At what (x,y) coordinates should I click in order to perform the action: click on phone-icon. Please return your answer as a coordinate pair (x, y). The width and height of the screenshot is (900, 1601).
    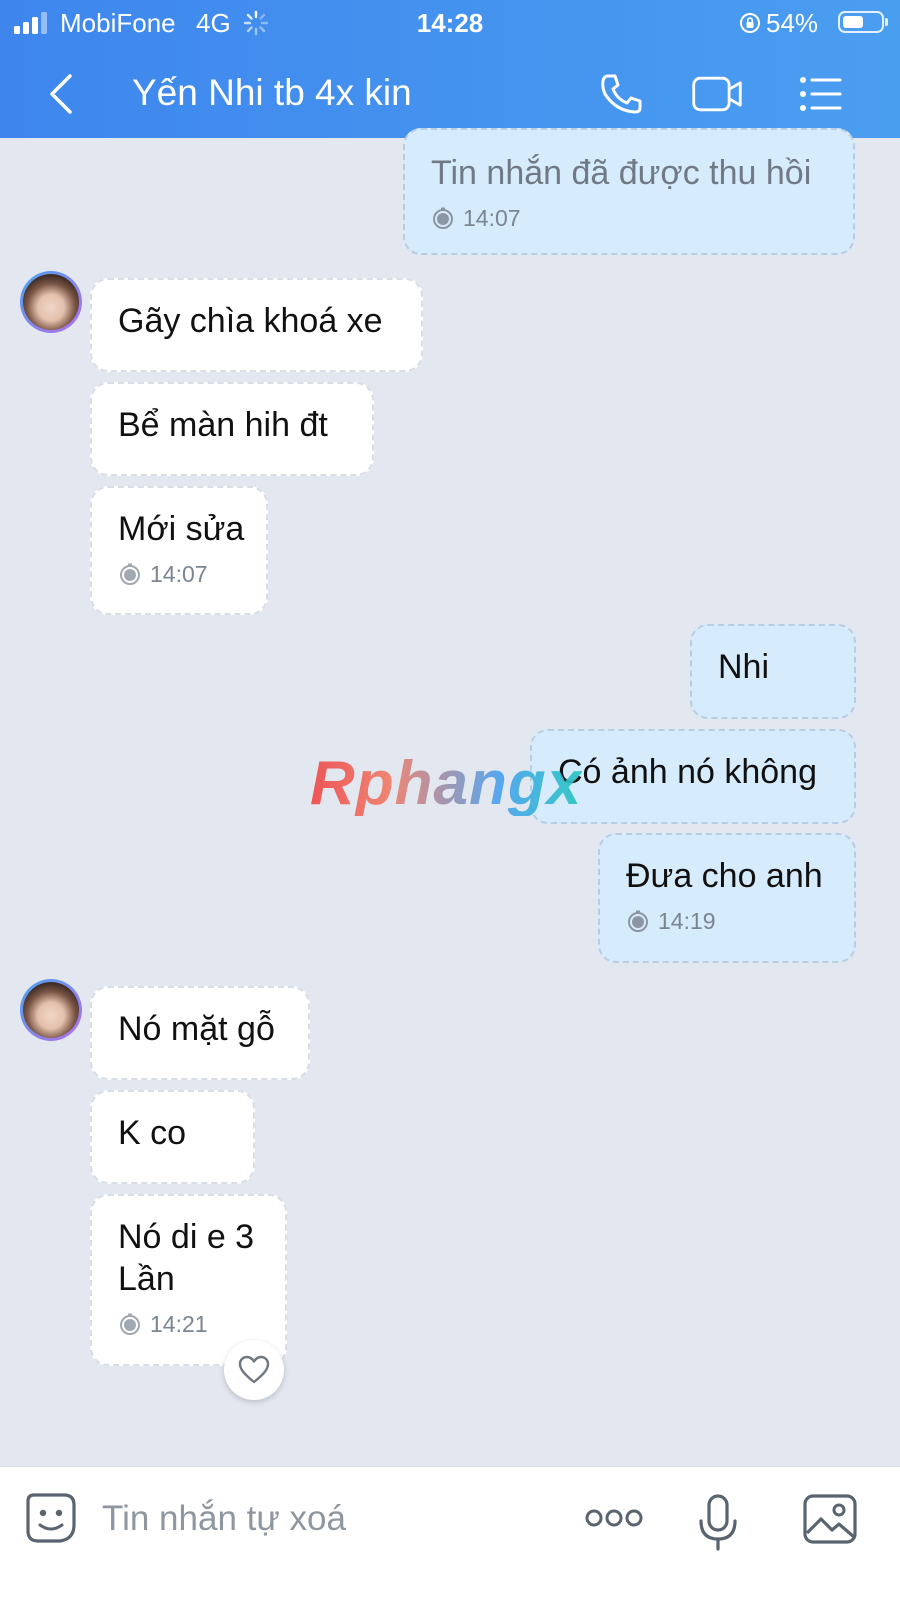
    Looking at the image, I should click on (621, 94).